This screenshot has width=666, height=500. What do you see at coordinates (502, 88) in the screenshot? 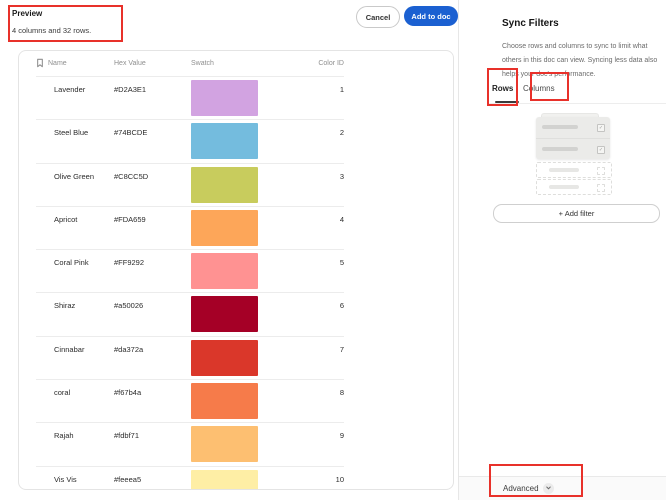
I see `tab-rows: Rows` at bounding box center [502, 88].